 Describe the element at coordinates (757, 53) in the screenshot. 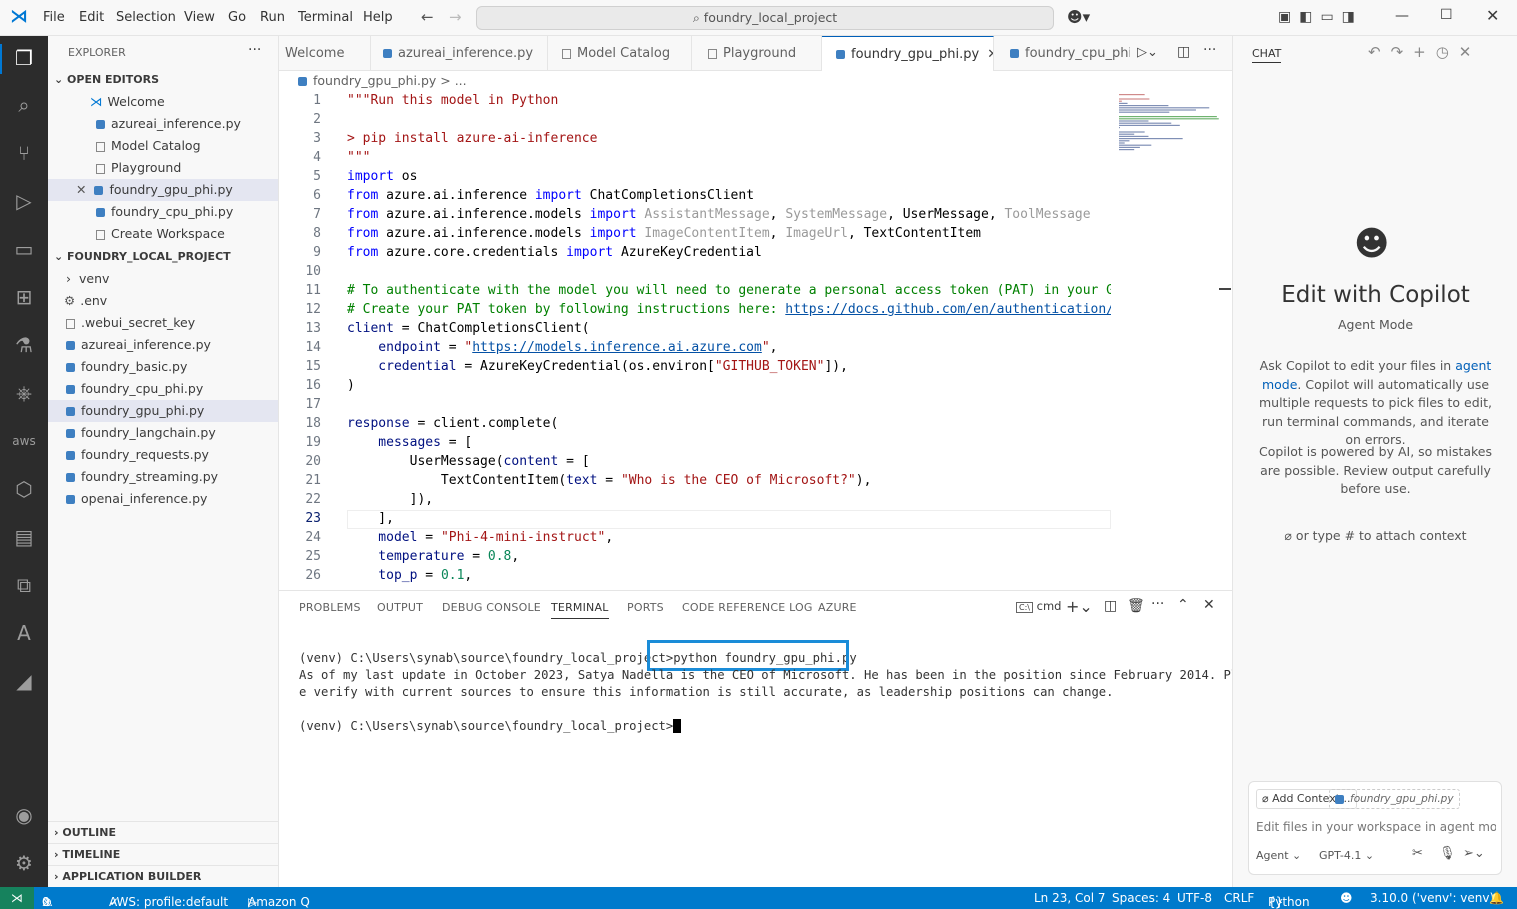

I see `tab-playground: Playground` at that location.